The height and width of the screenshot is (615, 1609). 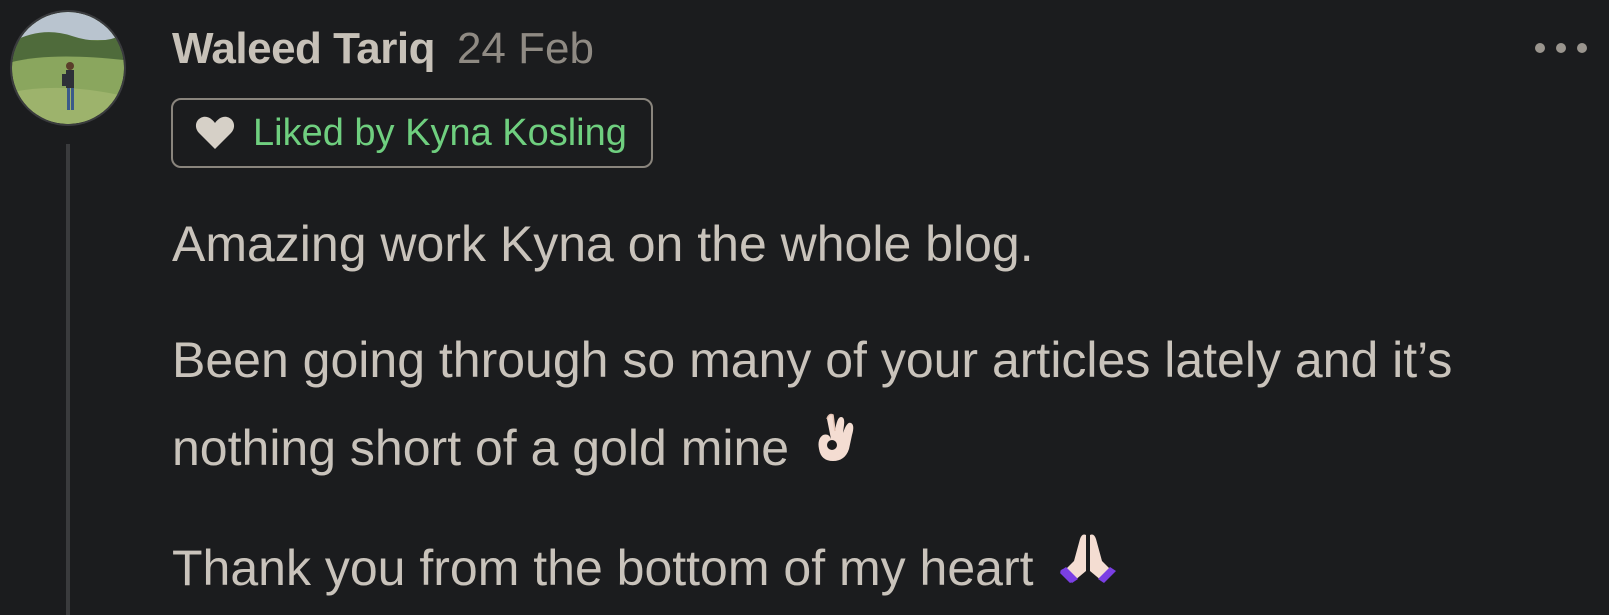 I want to click on heart-icon, so click(x=215, y=133).